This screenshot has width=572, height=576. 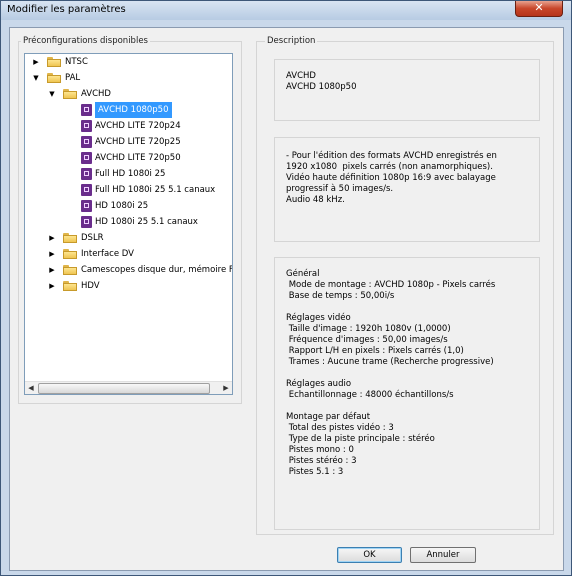 What do you see at coordinates (315, 472) in the screenshot?
I see `details-line: Pistes 5.1 : 3` at bounding box center [315, 472].